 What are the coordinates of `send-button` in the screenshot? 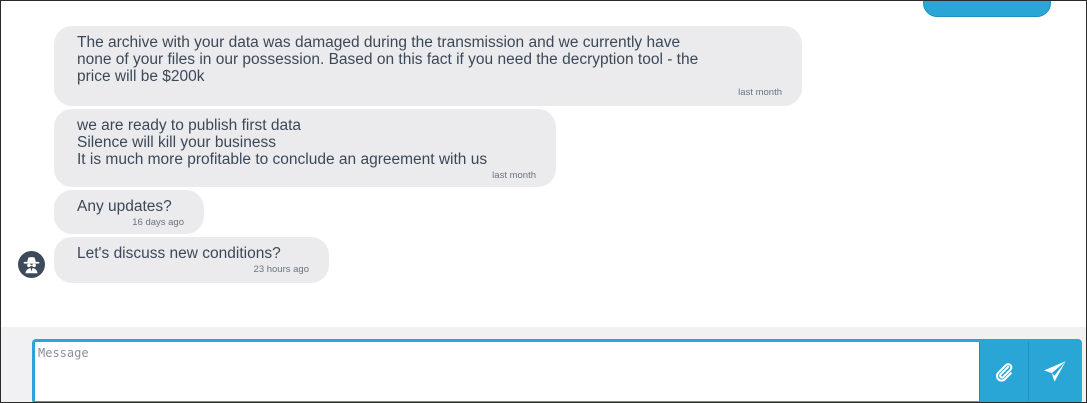 It's located at (1054, 371).